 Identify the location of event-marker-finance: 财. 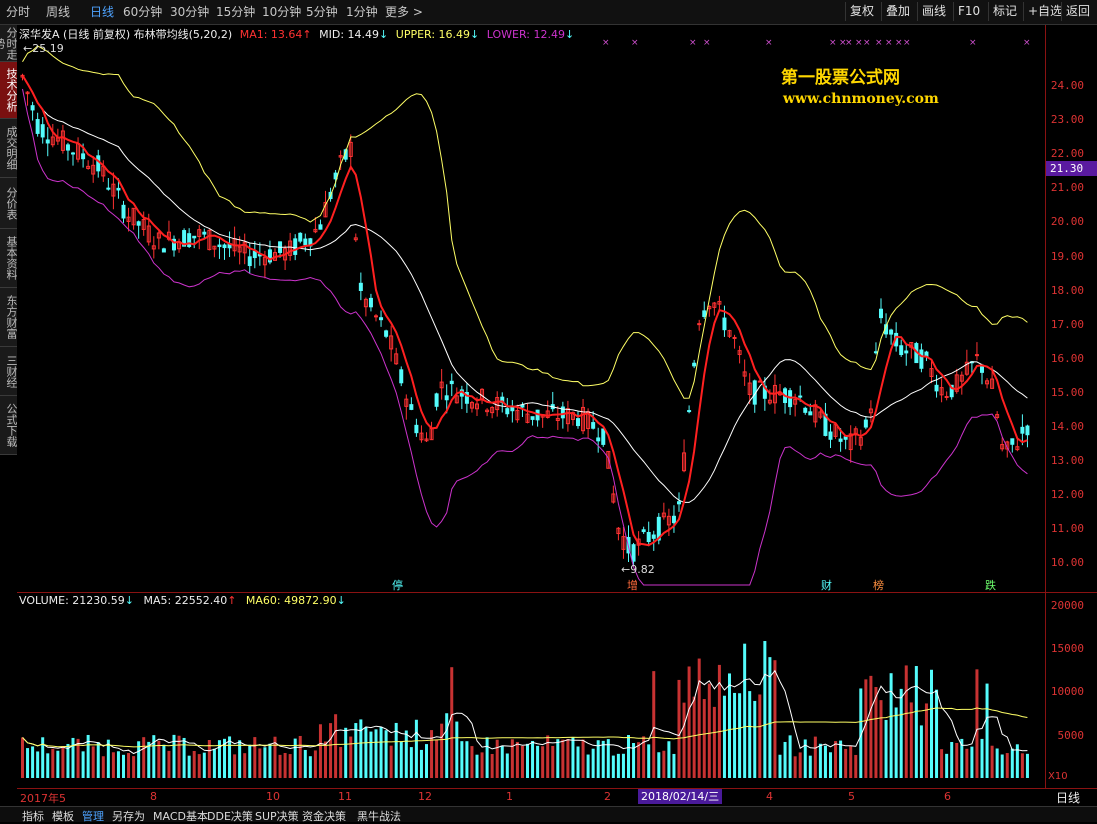
(826, 585).